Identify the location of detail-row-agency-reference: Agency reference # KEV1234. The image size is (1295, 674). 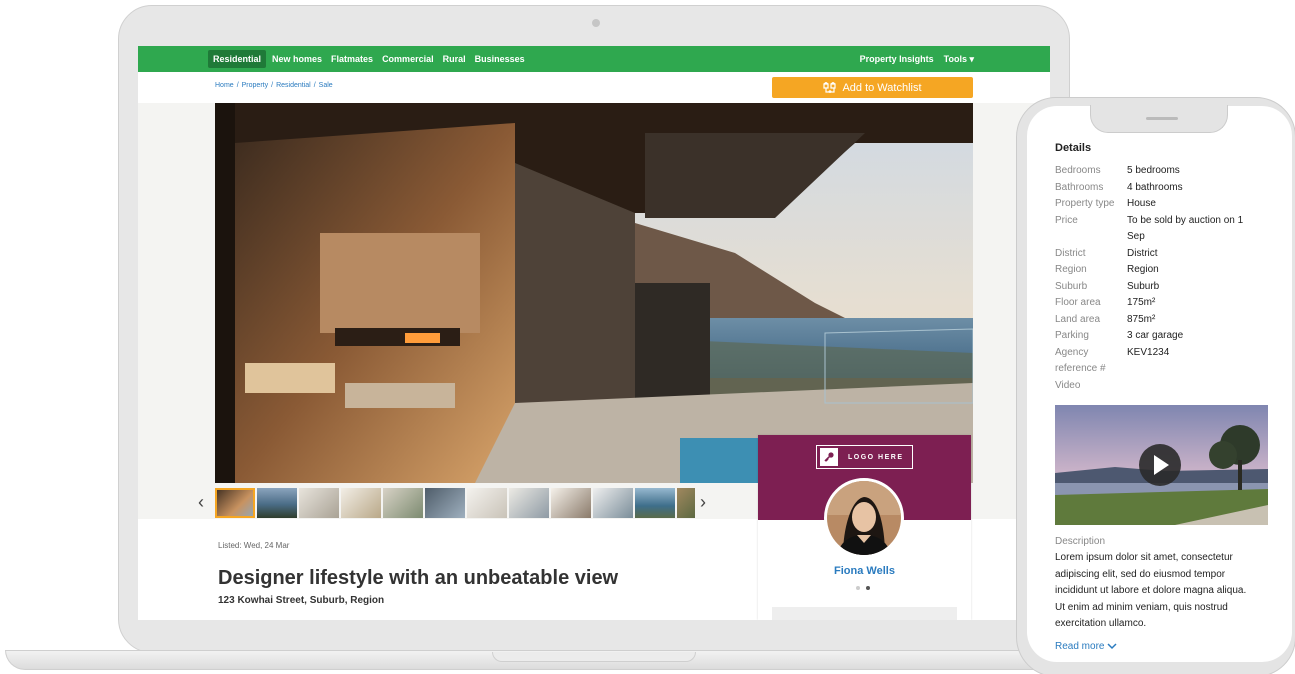
(1153, 361).